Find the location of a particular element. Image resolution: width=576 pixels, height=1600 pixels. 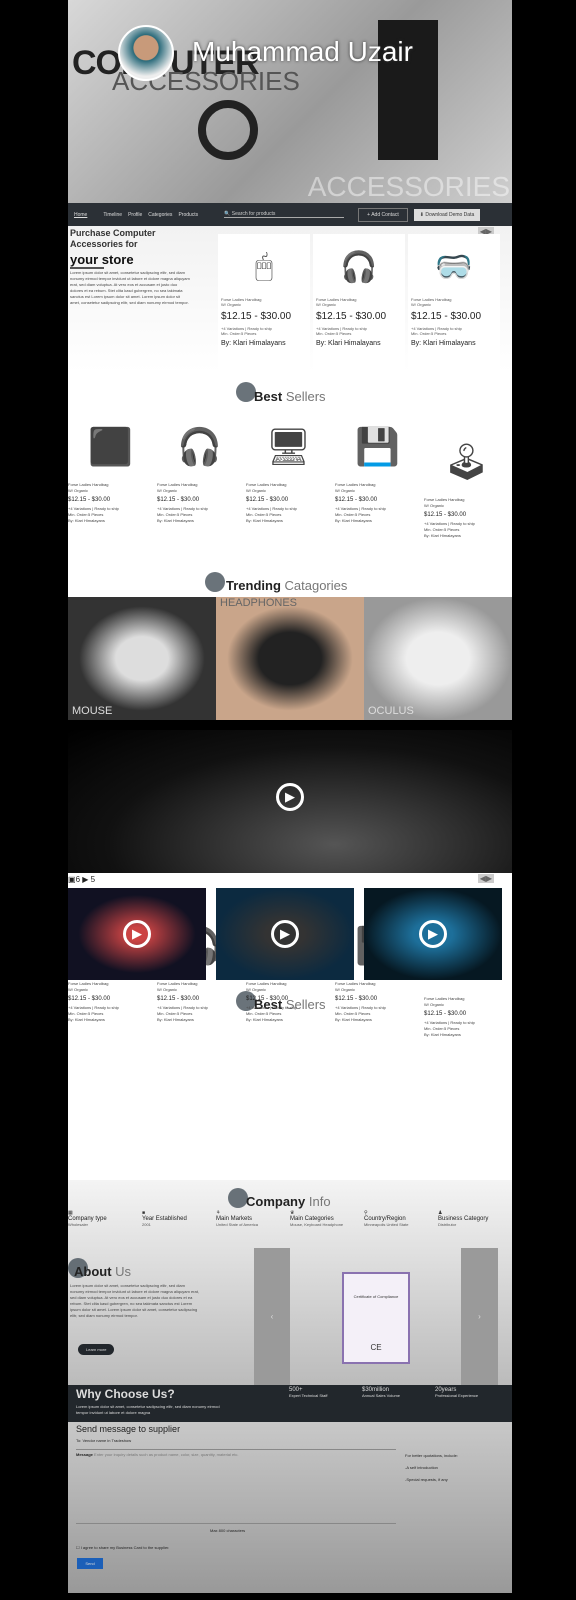

trending-title: Trending Catagories is located at coordinates (286, 585).